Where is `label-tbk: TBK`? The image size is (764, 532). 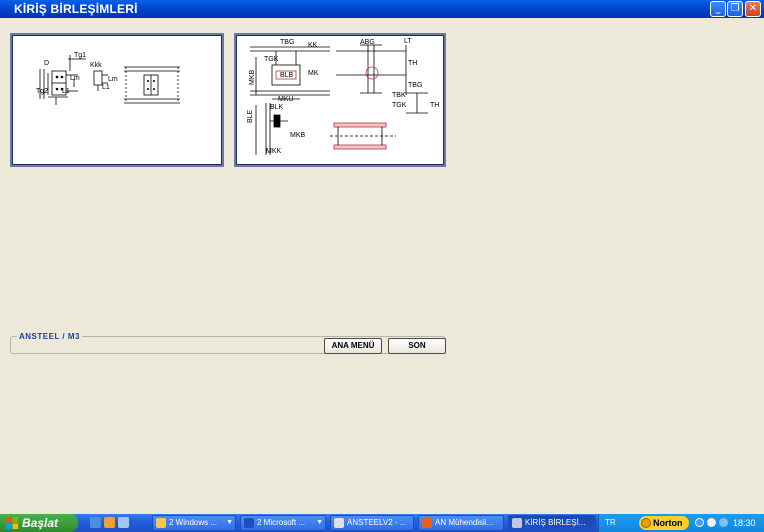 label-tbk: TBK is located at coordinates (399, 95).